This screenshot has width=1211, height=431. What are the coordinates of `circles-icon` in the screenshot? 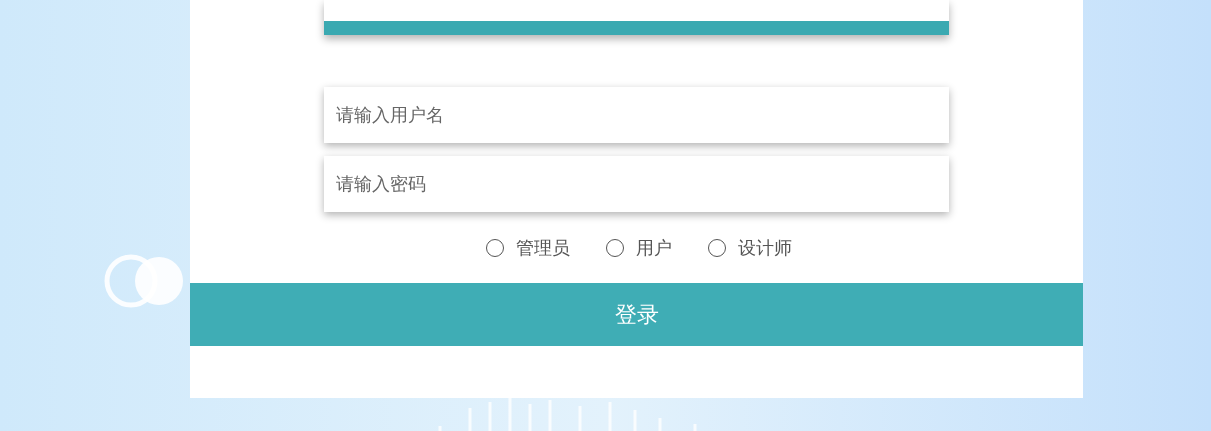 It's located at (145, 281).